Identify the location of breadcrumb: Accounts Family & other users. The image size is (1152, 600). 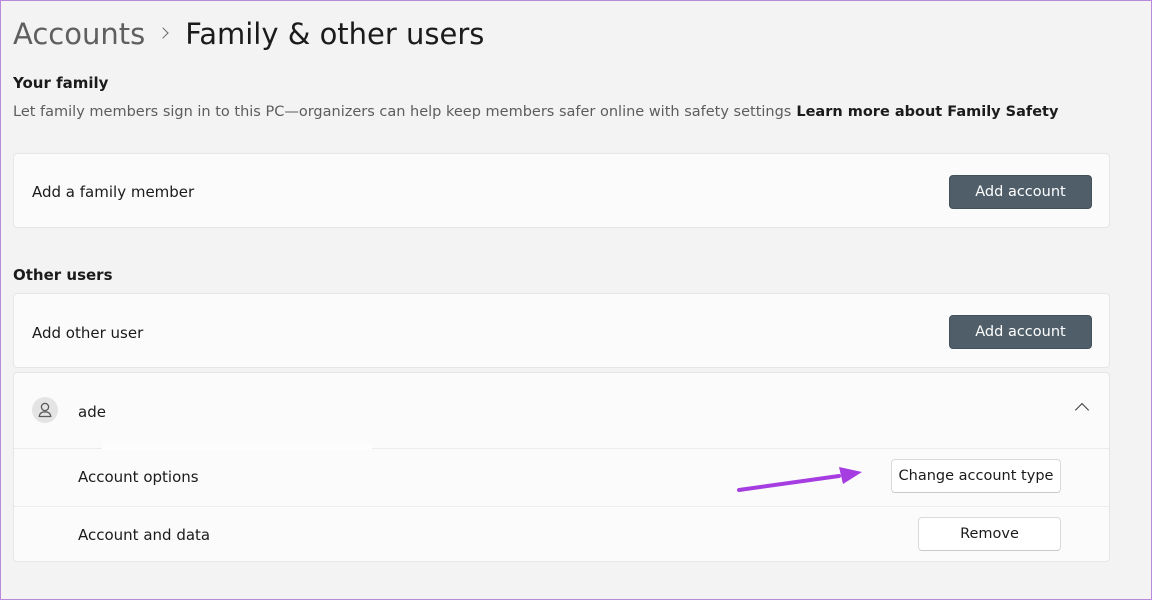
(248, 34).